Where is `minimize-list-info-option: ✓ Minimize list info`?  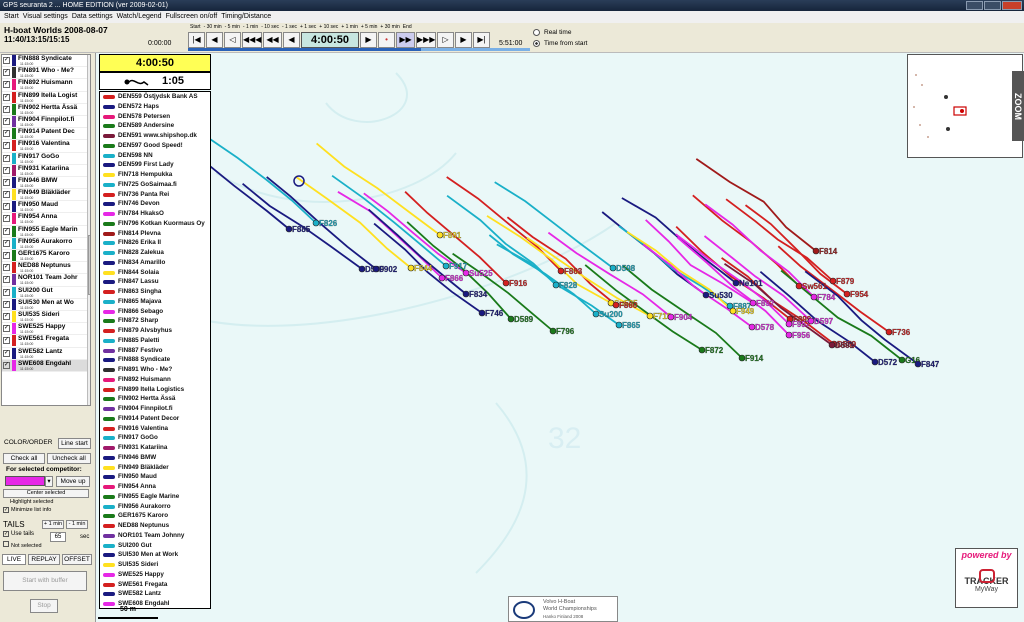 minimize-list-info-option: ✓ Minimize list info is located at coordinates (27, 510).